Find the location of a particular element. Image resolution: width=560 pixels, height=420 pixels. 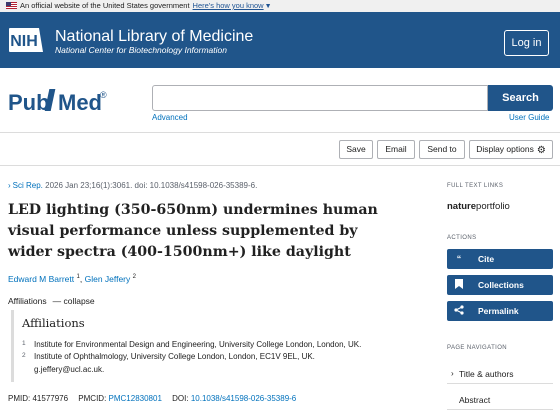

pmid-value: 41577976 is located at coordinates (50, 398).